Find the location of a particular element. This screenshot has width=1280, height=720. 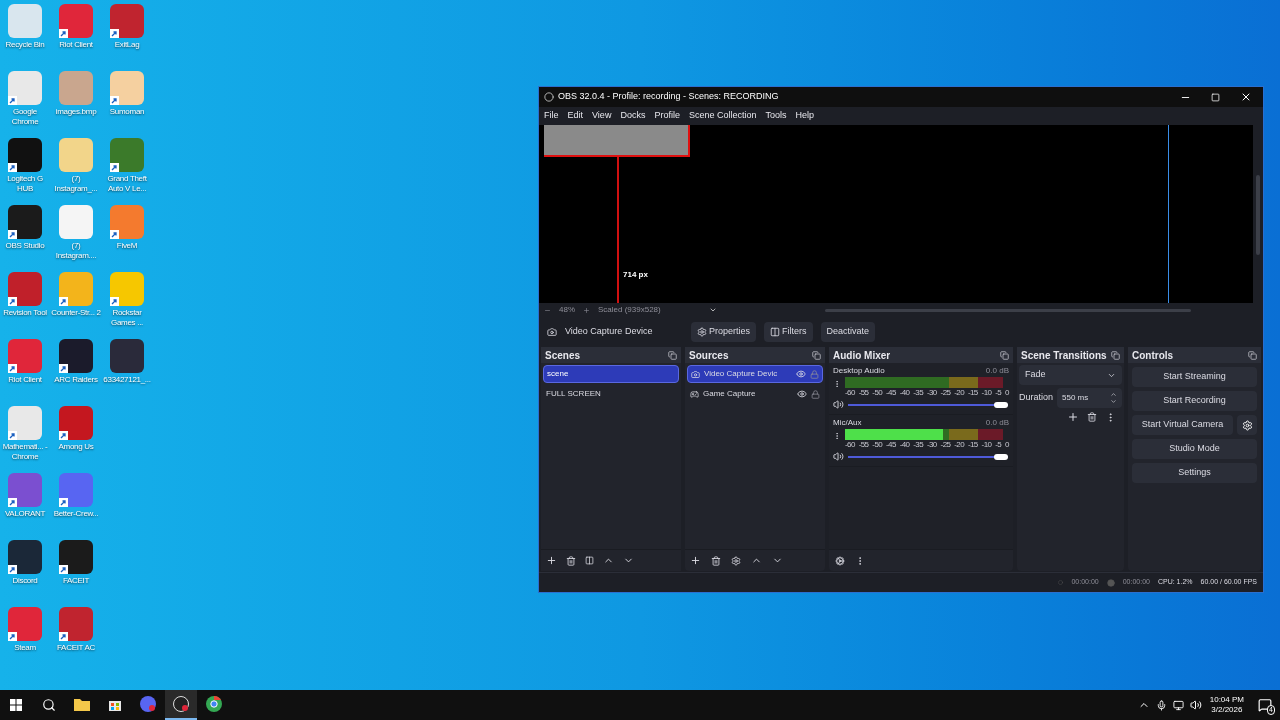

dock-title: Sources is located at coordinates (709, 355).